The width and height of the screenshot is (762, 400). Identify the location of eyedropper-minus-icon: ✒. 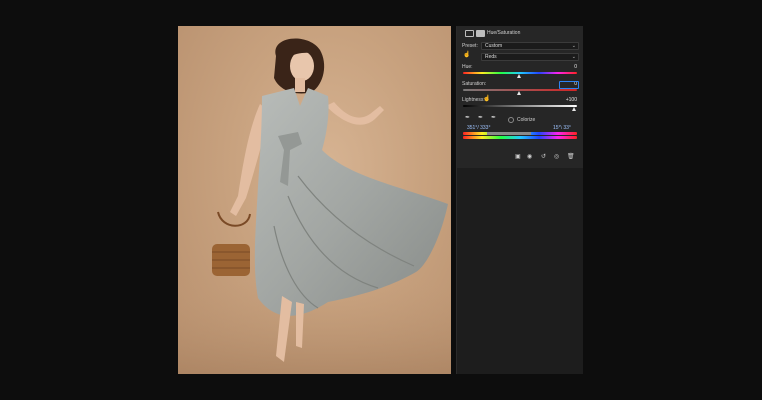
(493, 118).